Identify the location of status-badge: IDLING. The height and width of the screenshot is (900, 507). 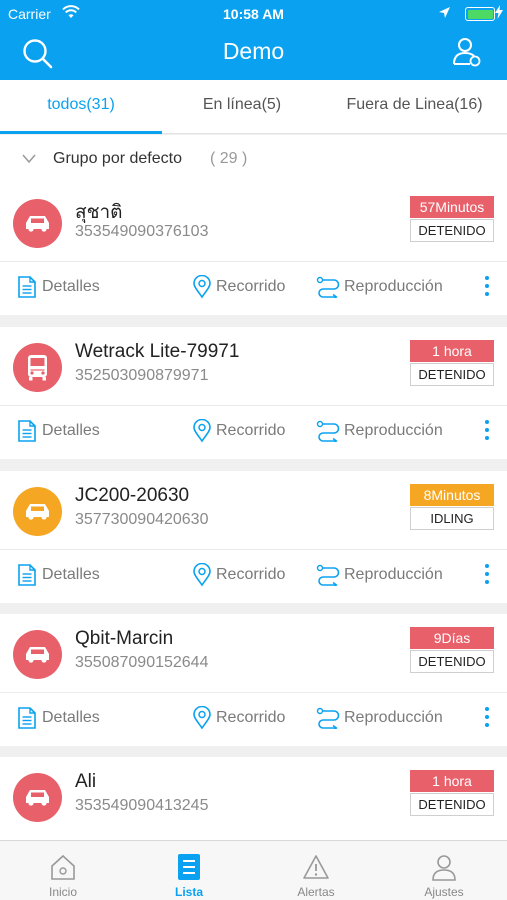
(452, 518).